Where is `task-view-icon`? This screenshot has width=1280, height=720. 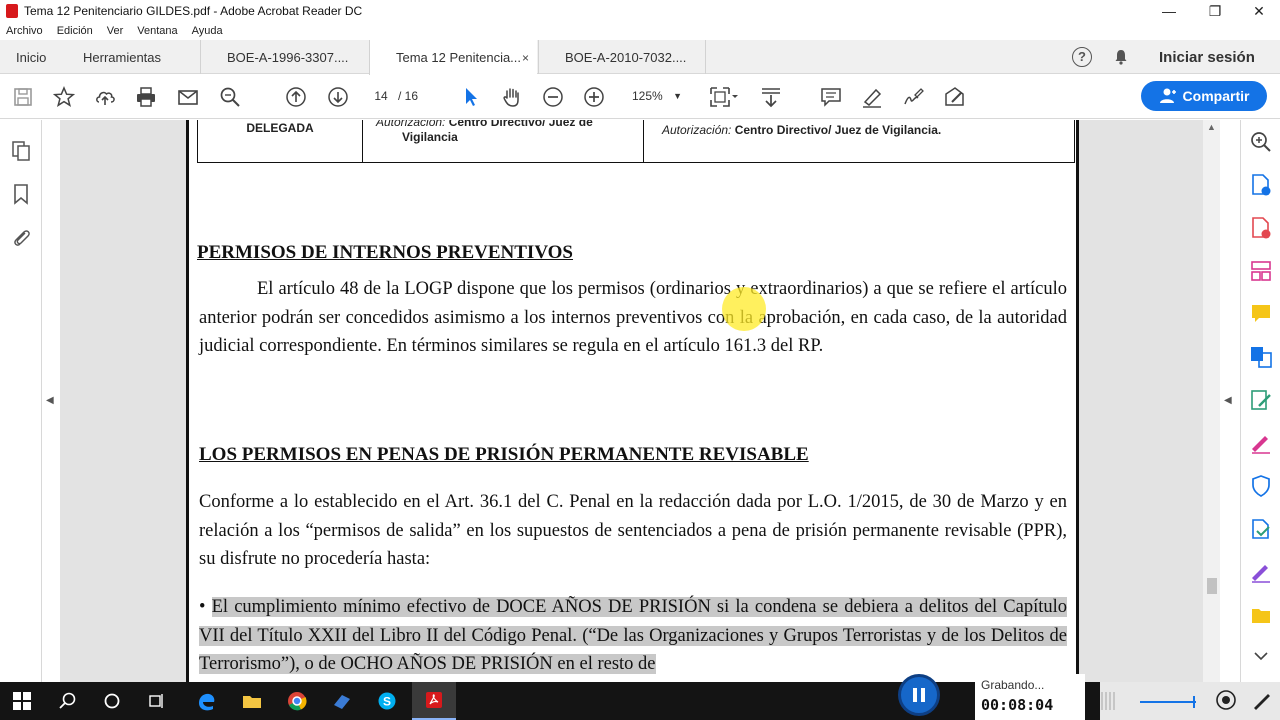
task-view-icon is located at coordinates (157, 701).